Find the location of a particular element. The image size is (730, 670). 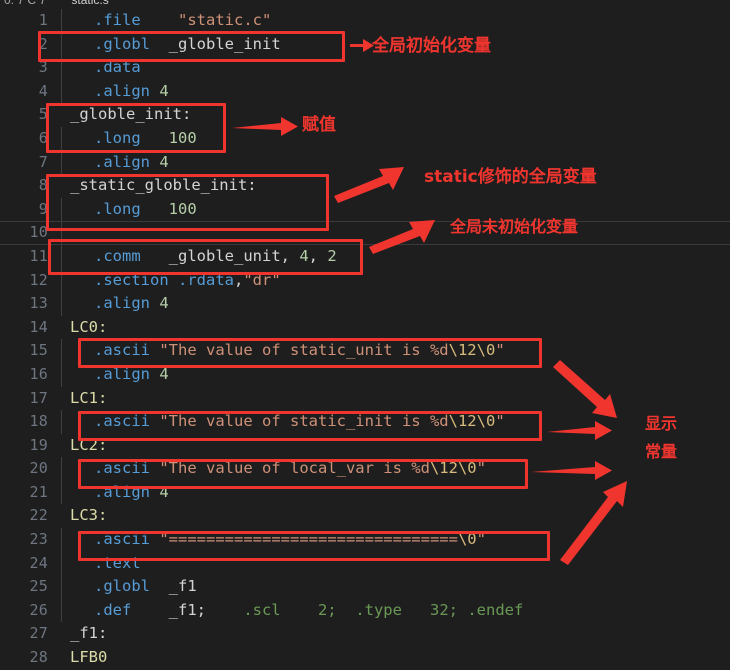

code-token: _globle_init: is located at coordinates (131, 114).